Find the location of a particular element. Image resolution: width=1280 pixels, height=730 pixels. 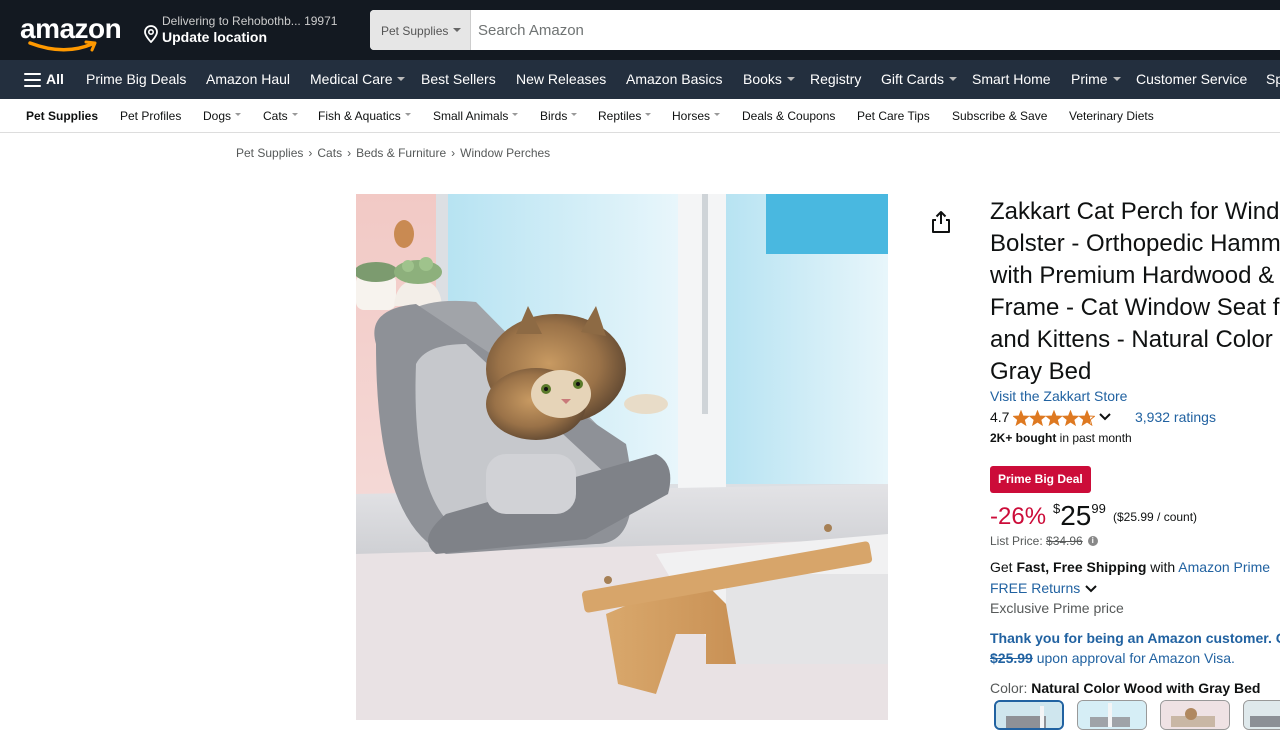

visa-offer-text: $25.99 upon approval for Amazon Visa. is located at coordinates (1112, 658).